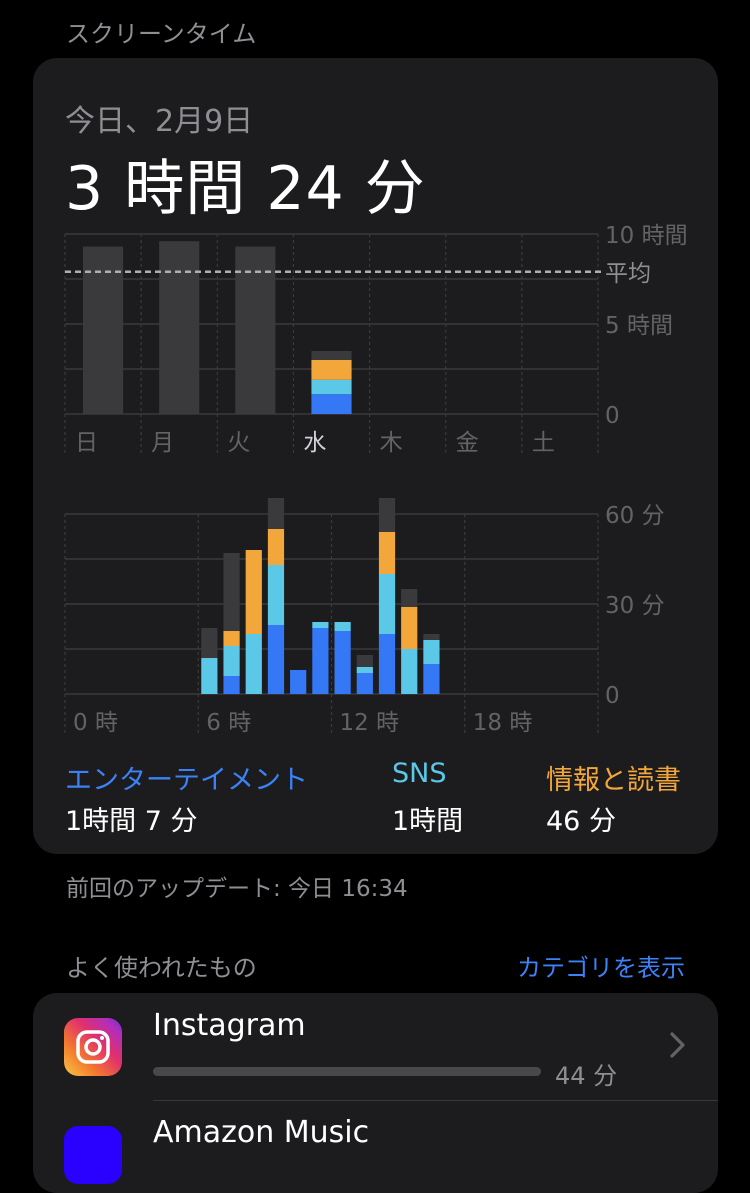 This screenshot has height=1193, width=750. I want to click on x-tick-label: 0 時, so click(95, 723).